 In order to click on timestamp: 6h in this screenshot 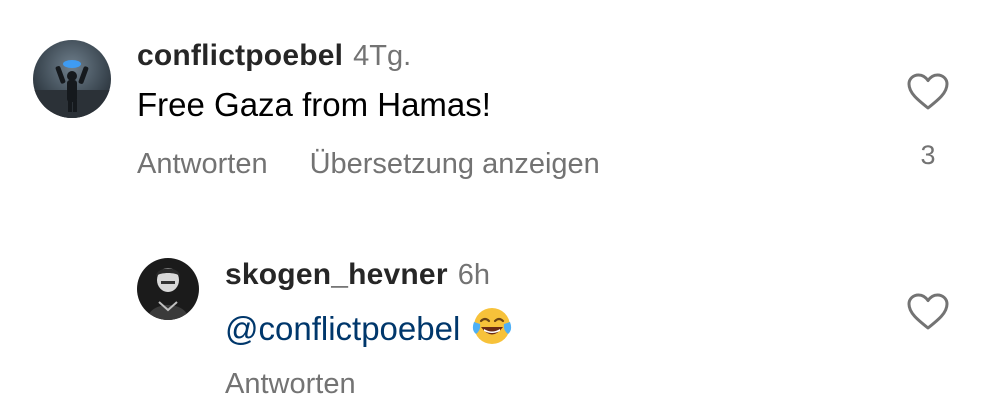, I will do `click(473, 275)`.